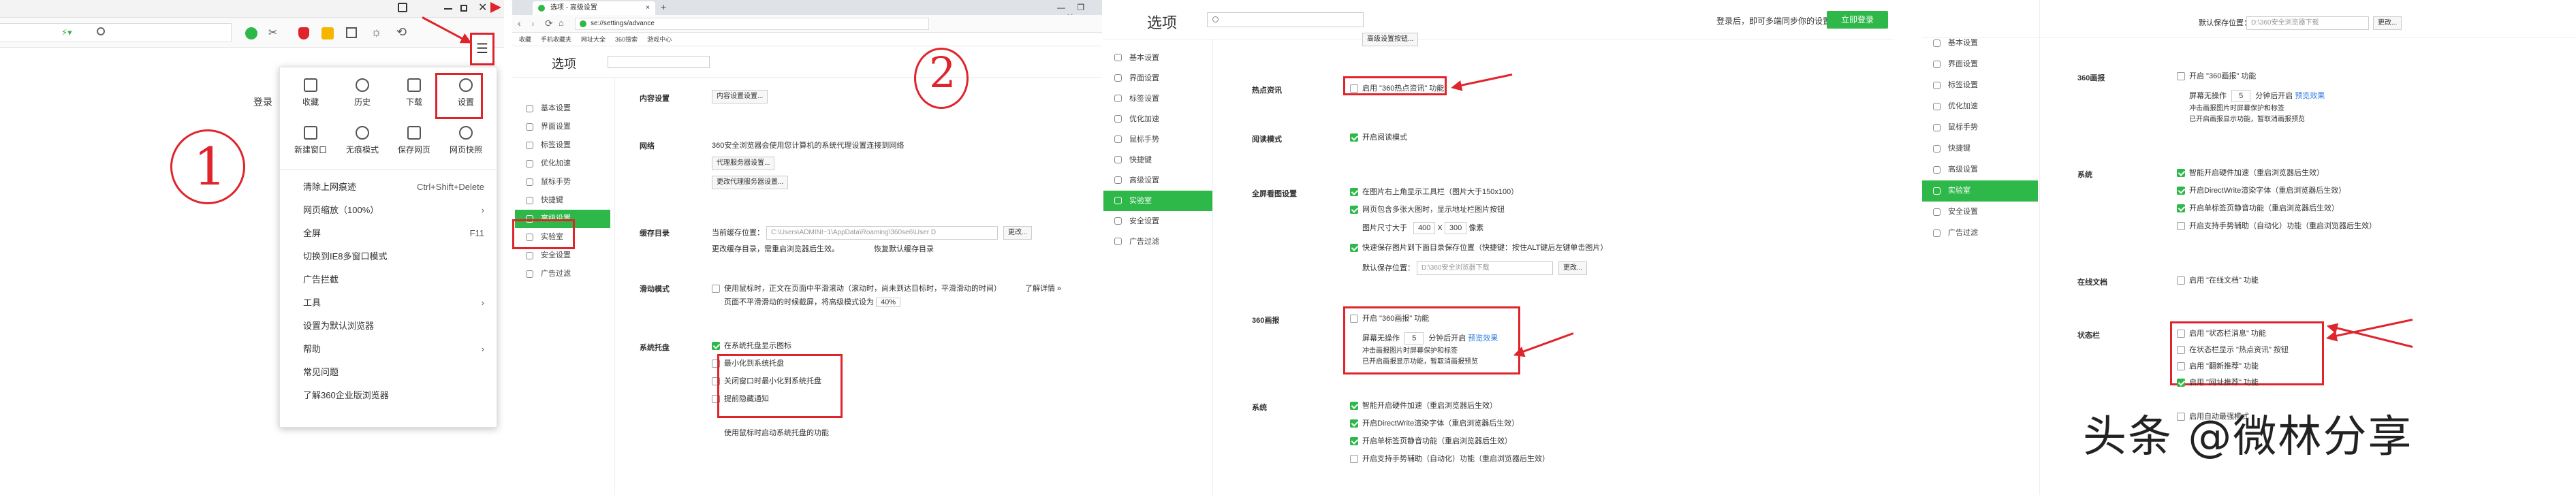  I want to click on image-width-input: 400, so click(1424, 228).